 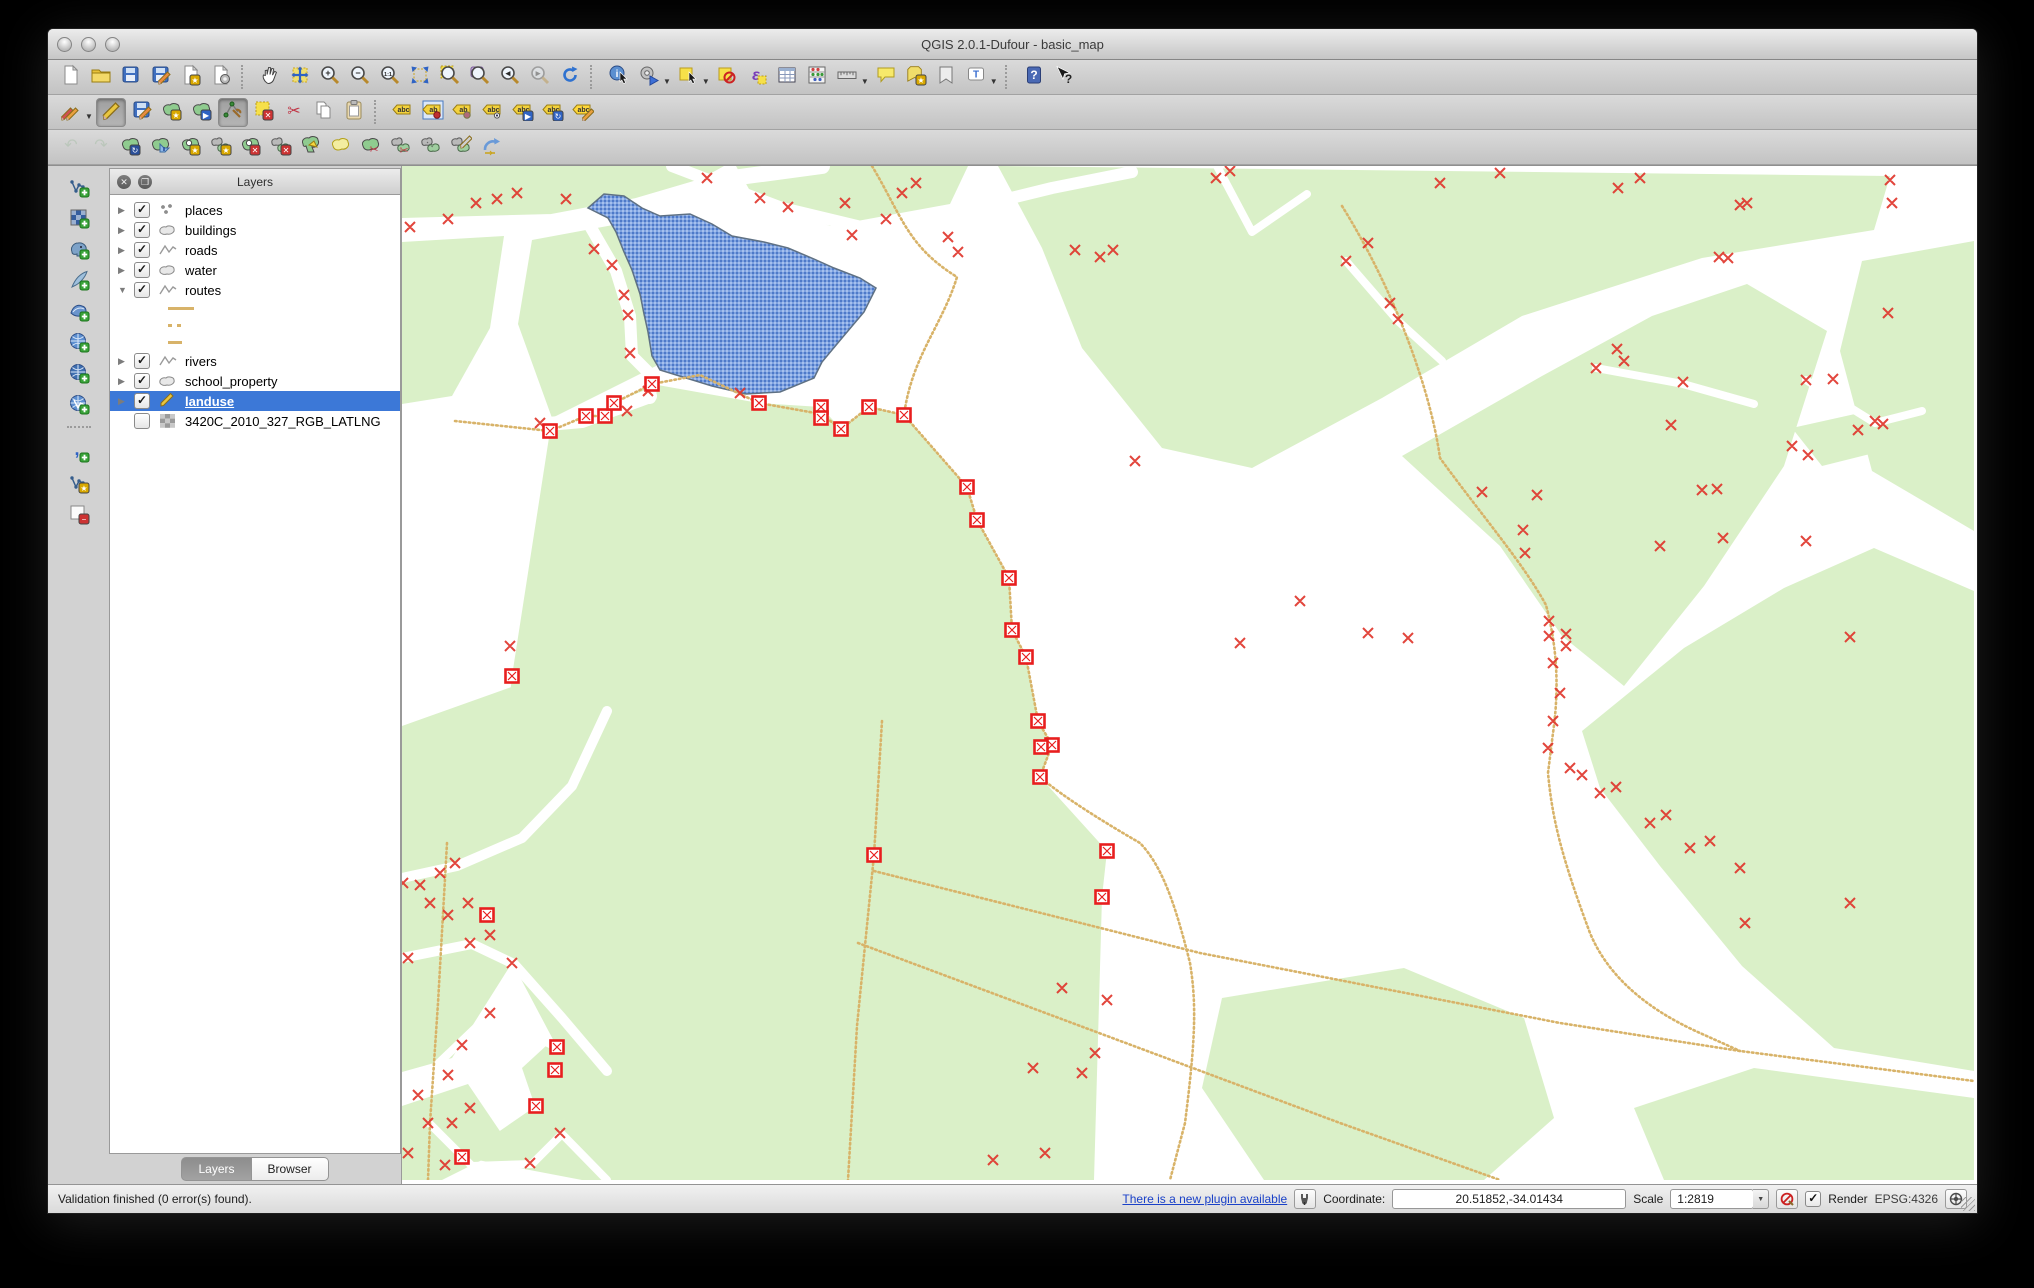 What do you see at coordinates (202, 112) in the screenshot?
I see `move-feature-button: ▶` at bounding box center [202, 112].